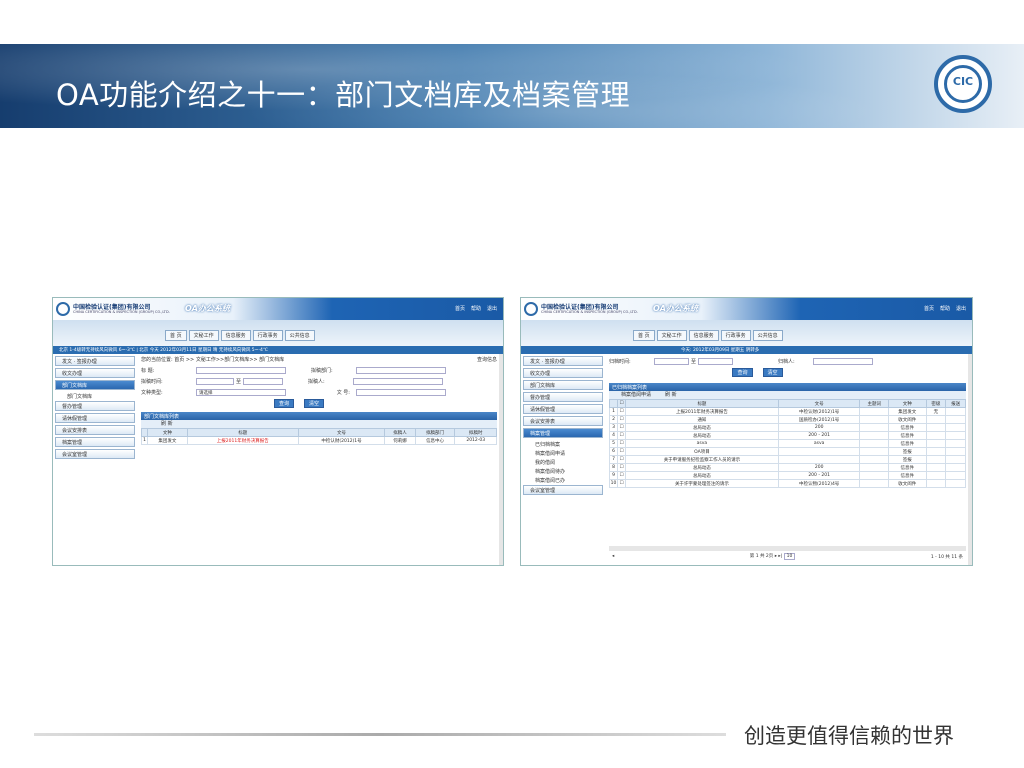  Describe the element at coordinates (487, 360) in the screenshot. I see `query-info-toggle: 查询信息` at that location.